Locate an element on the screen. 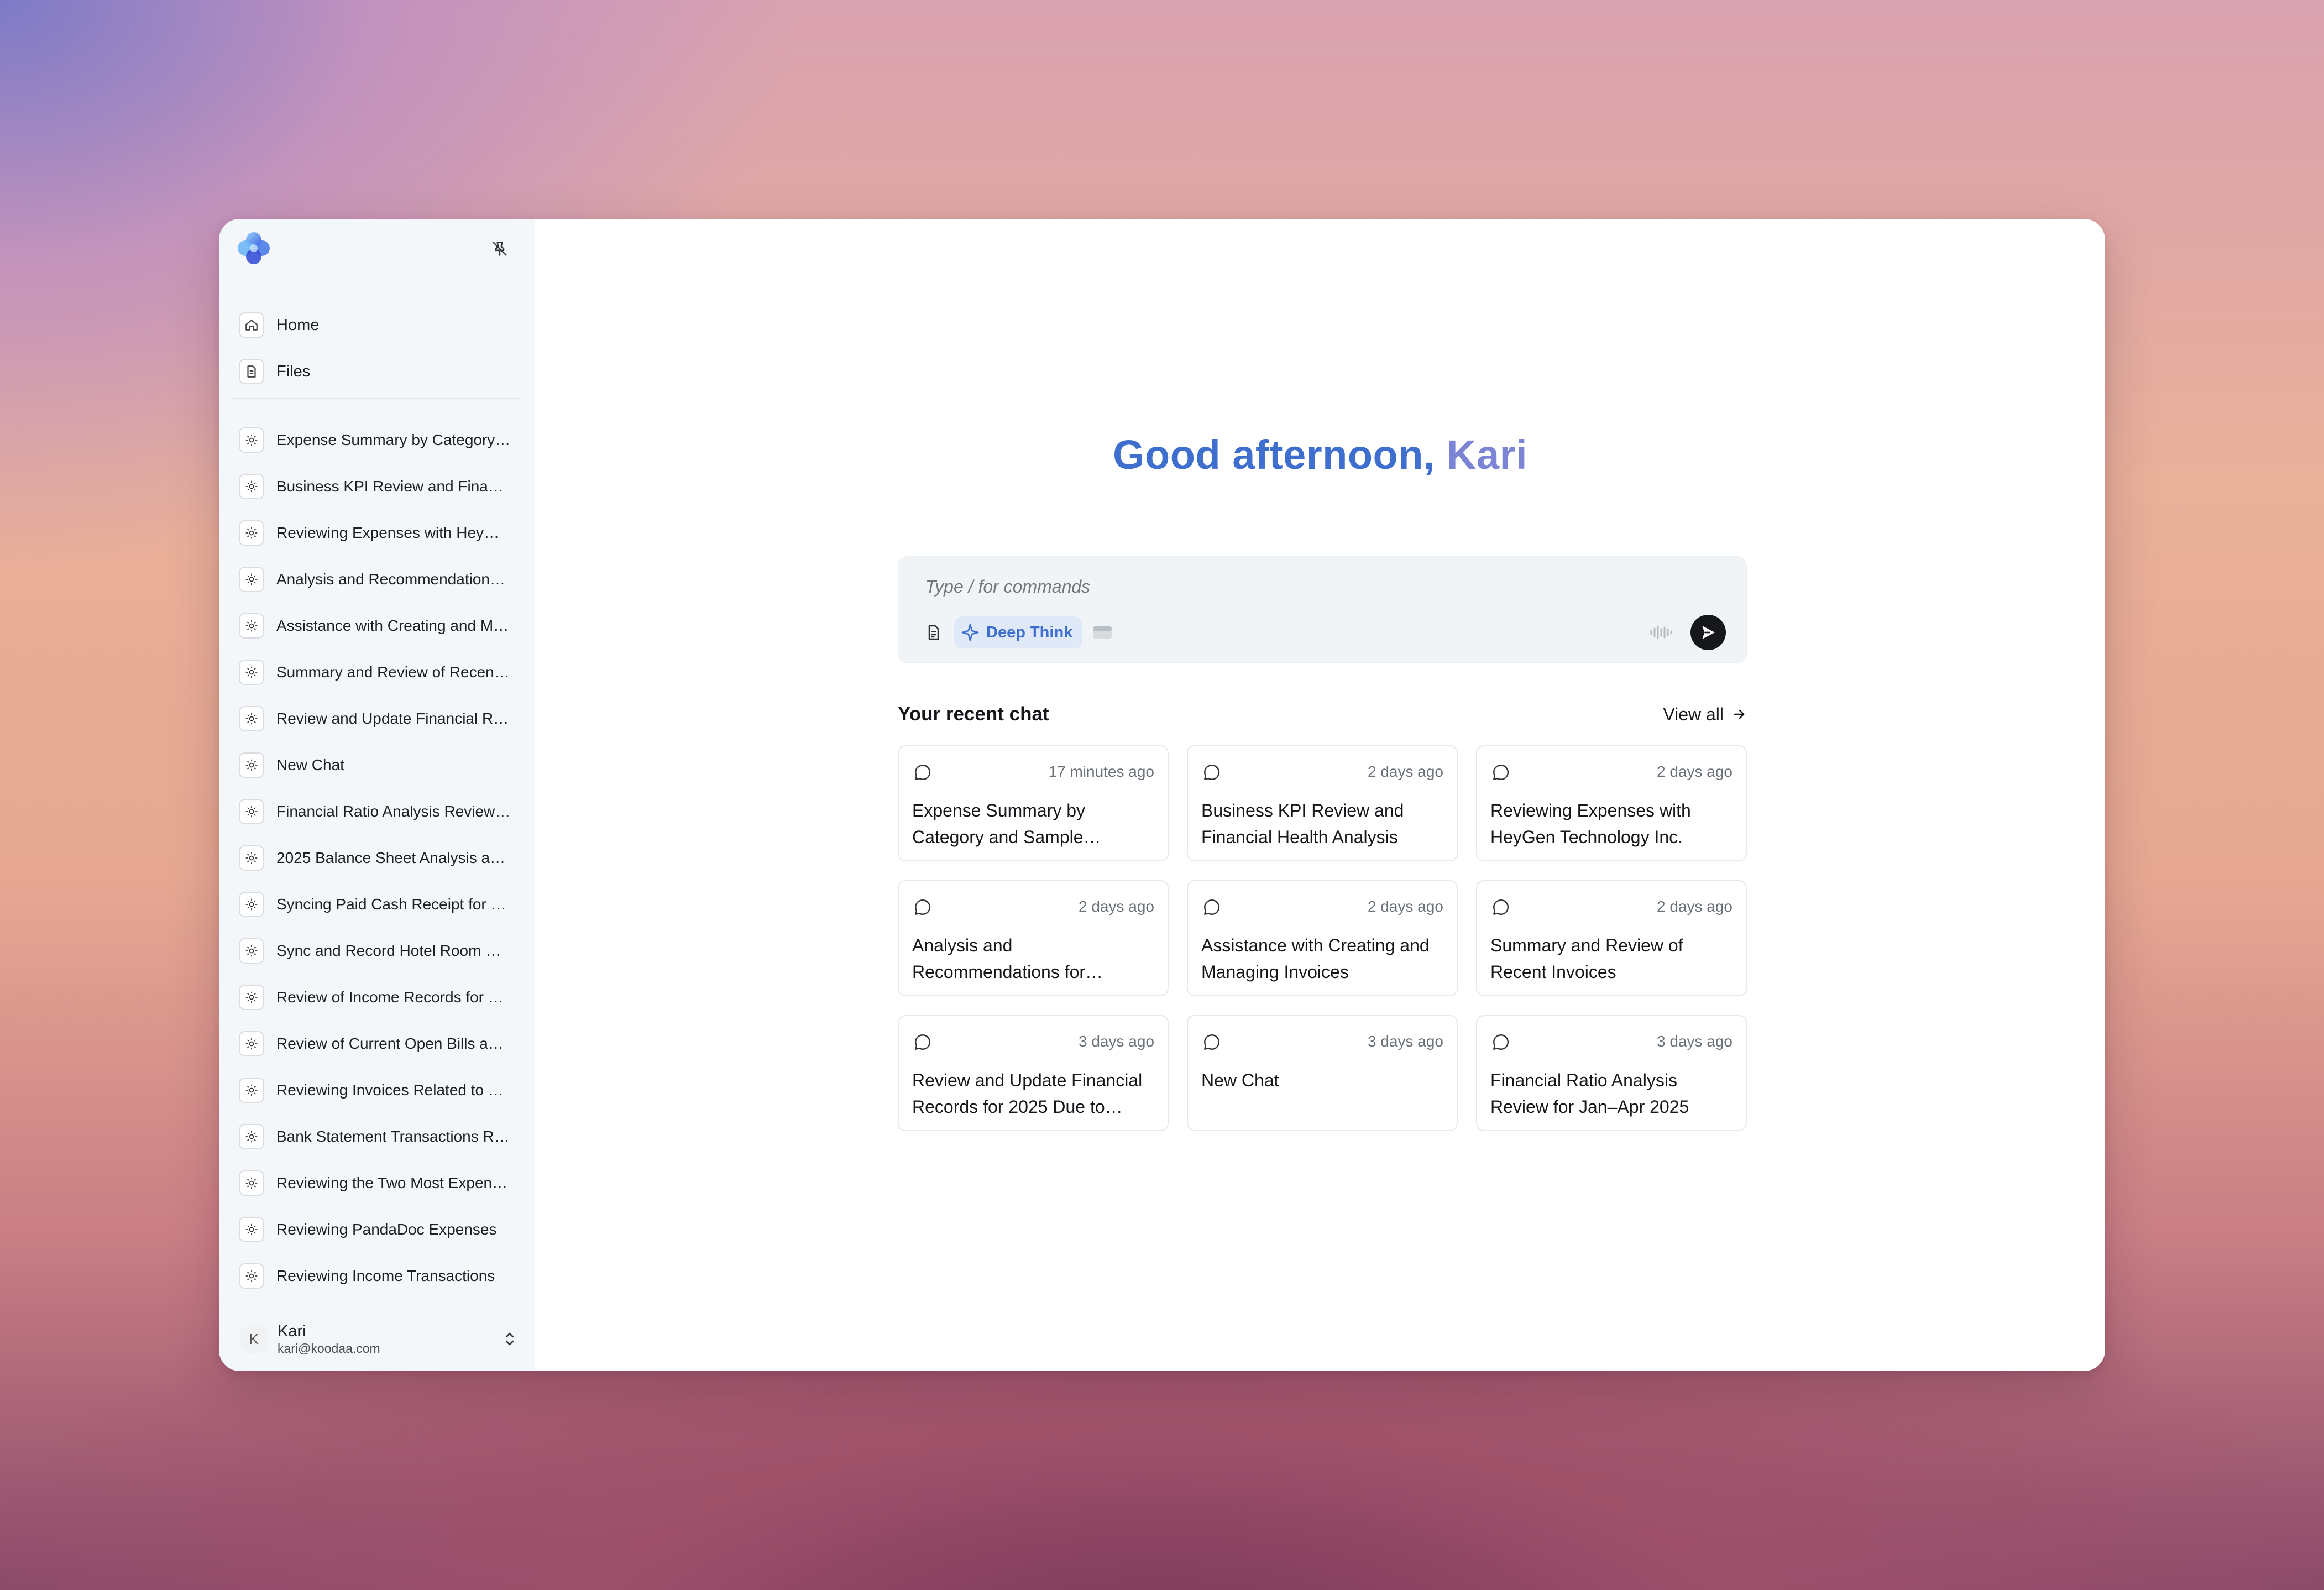 The width and height of the screenshot is (2324, 1590). sidebar-chat-label: Reviewing Invoices Related to Clients is located at coordinates (393, 1090).